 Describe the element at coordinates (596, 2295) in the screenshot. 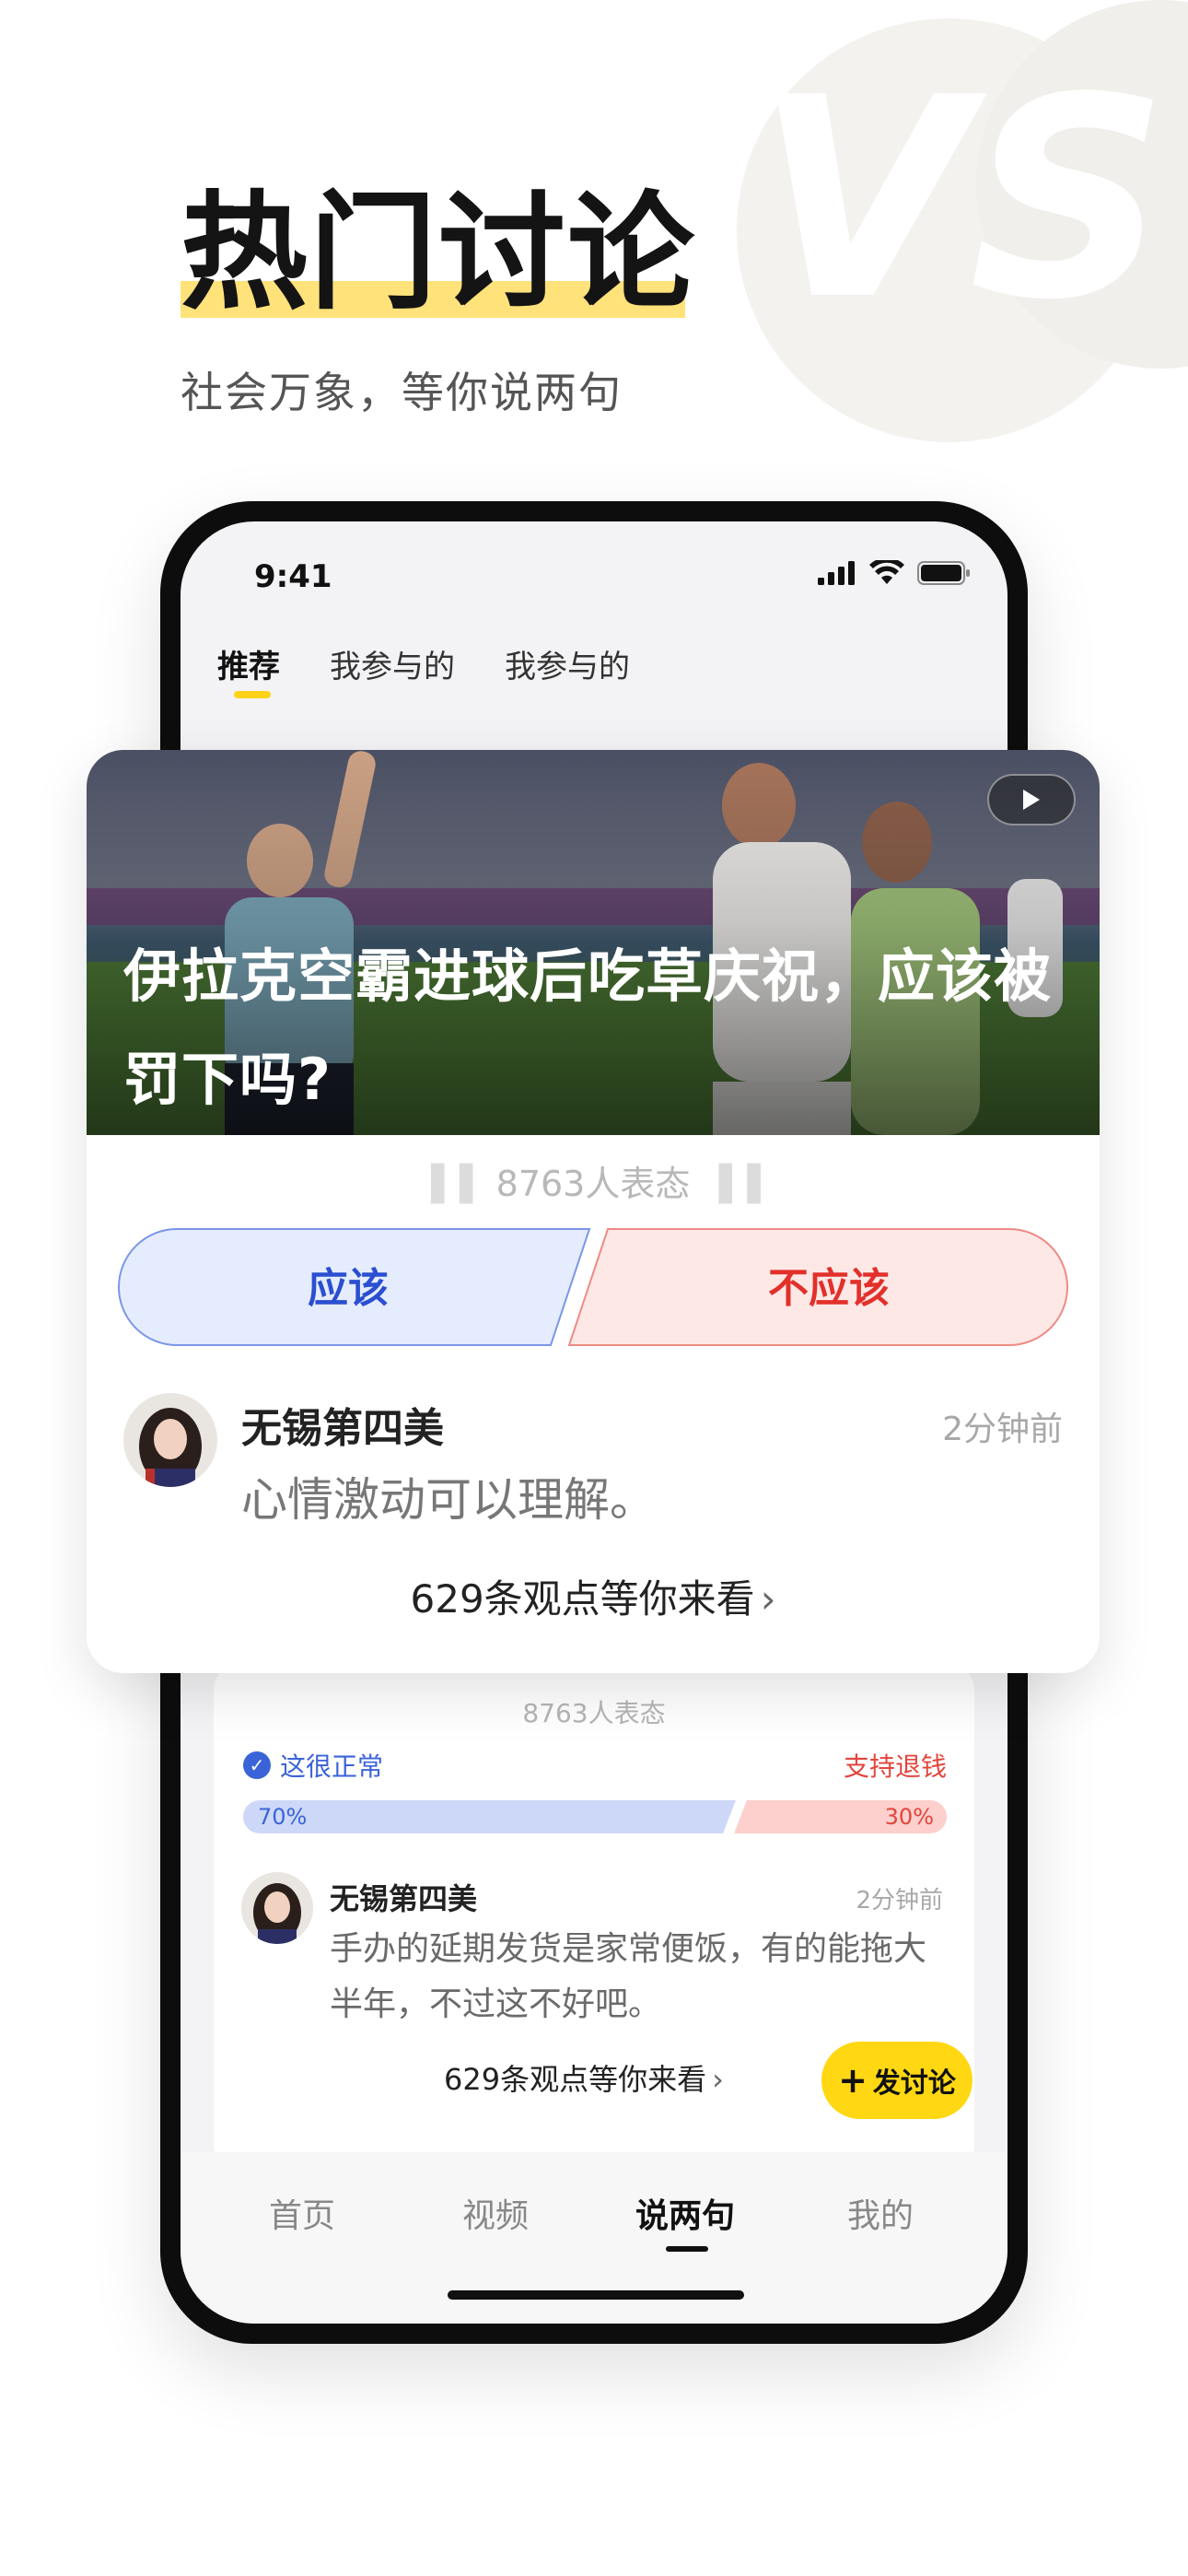

I see `home-indicator` at that location.